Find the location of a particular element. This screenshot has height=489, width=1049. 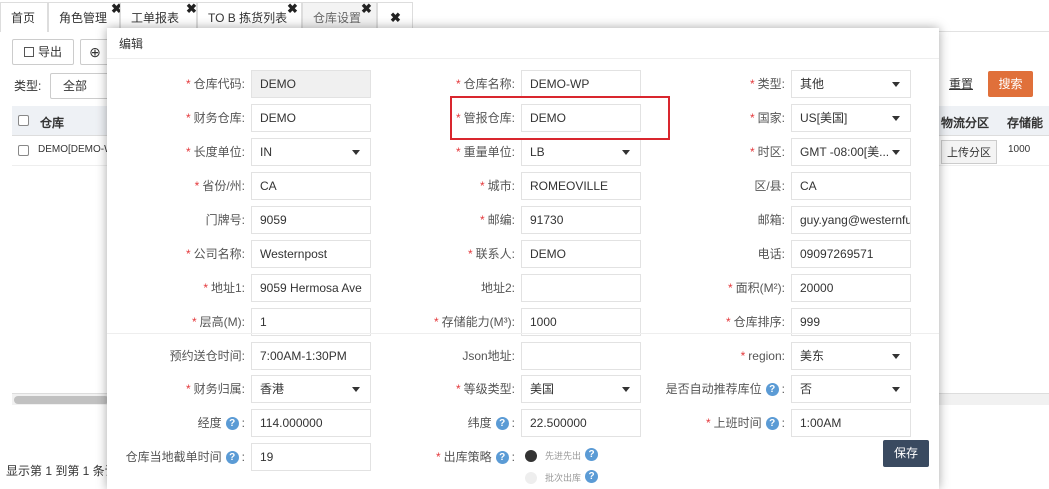

form-select: 其他 is located at coordinates (851, 84).